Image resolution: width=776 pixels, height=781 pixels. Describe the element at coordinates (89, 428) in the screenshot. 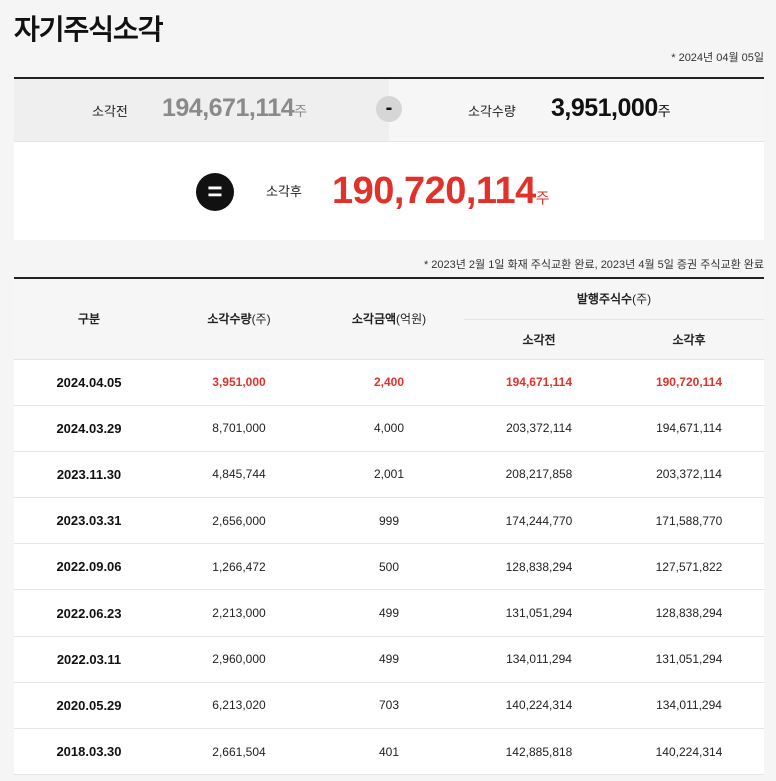

I see `row-date: 2024.03.29` at that location.